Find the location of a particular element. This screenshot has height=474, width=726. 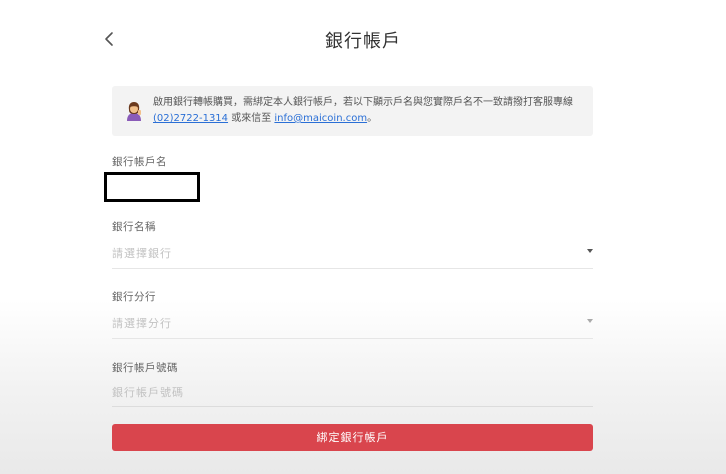

account-name-redacted is located at coordinates (152, 187).